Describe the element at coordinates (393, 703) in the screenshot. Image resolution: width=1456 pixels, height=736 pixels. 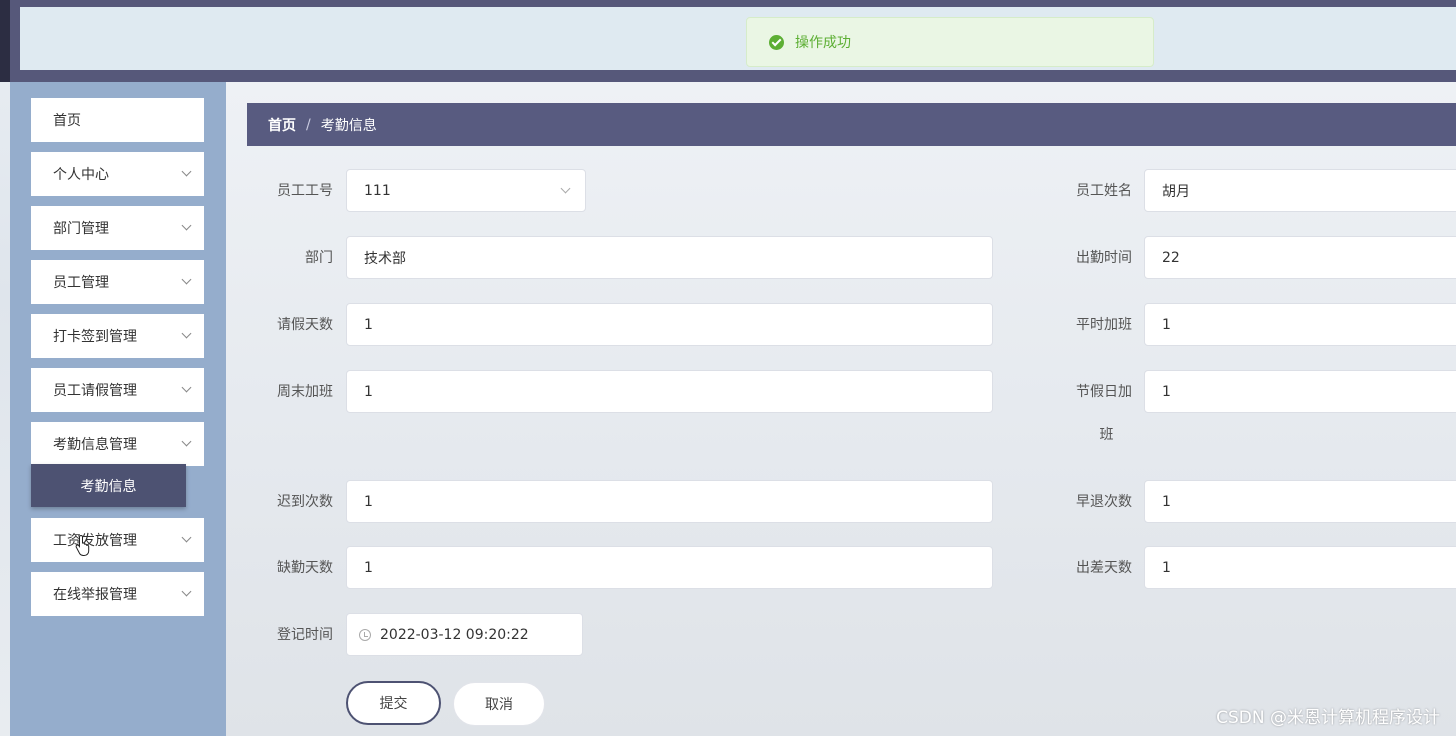
I see `submit-button: 提交` at that location.